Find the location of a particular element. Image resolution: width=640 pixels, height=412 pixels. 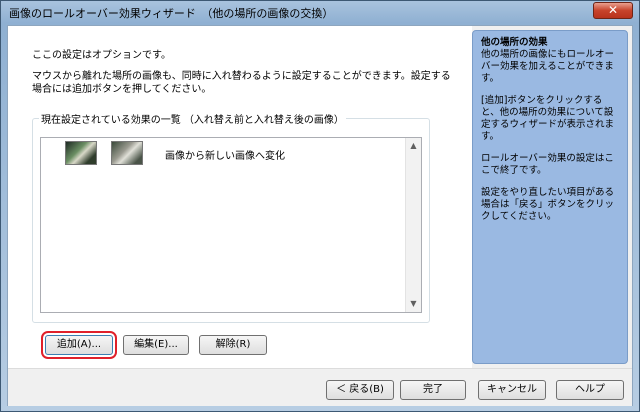

title-bar: 画像のロールオーバー効果ウィザード （他の場所の画像の交換） ✕ is located at coordinates (320, 12).